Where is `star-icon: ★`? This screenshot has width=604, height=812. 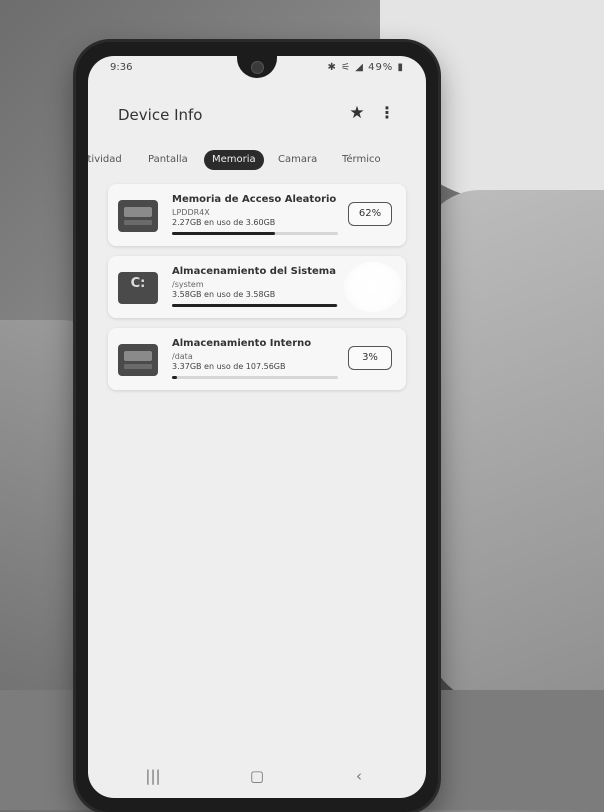
star-icon: ★ is located at coordinates (357, 113).